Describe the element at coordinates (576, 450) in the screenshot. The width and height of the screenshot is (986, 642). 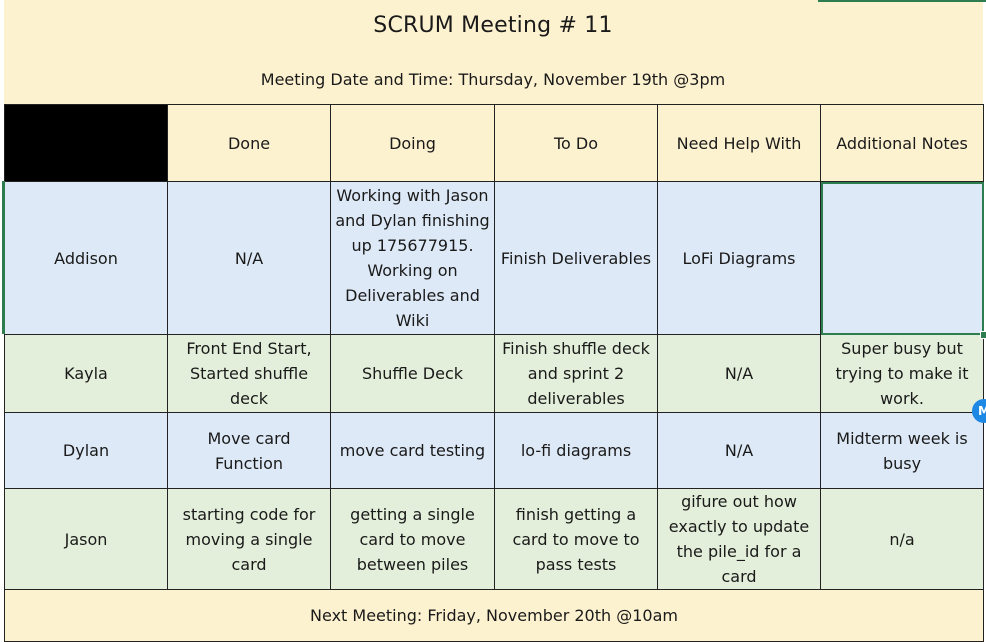
I see `todo-cell: lo-fi diagrams` at that location.